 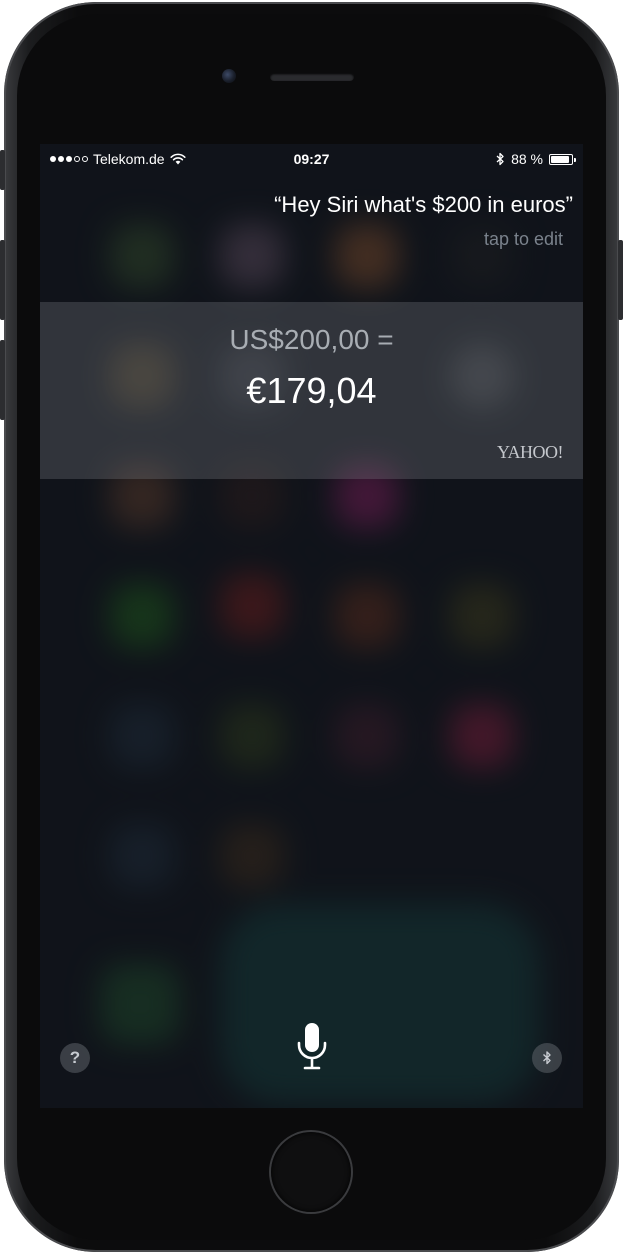 I want to click on mute-switch, so click(x=2, y=170).